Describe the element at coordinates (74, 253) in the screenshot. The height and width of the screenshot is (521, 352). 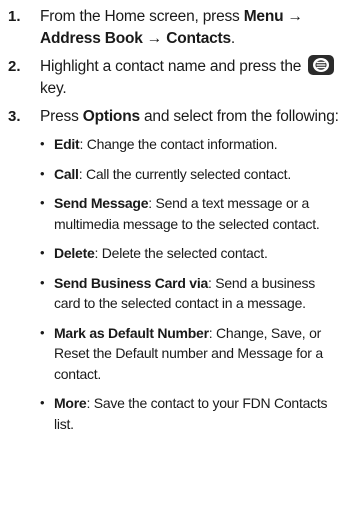
I see `option-term: Delete` at that location.